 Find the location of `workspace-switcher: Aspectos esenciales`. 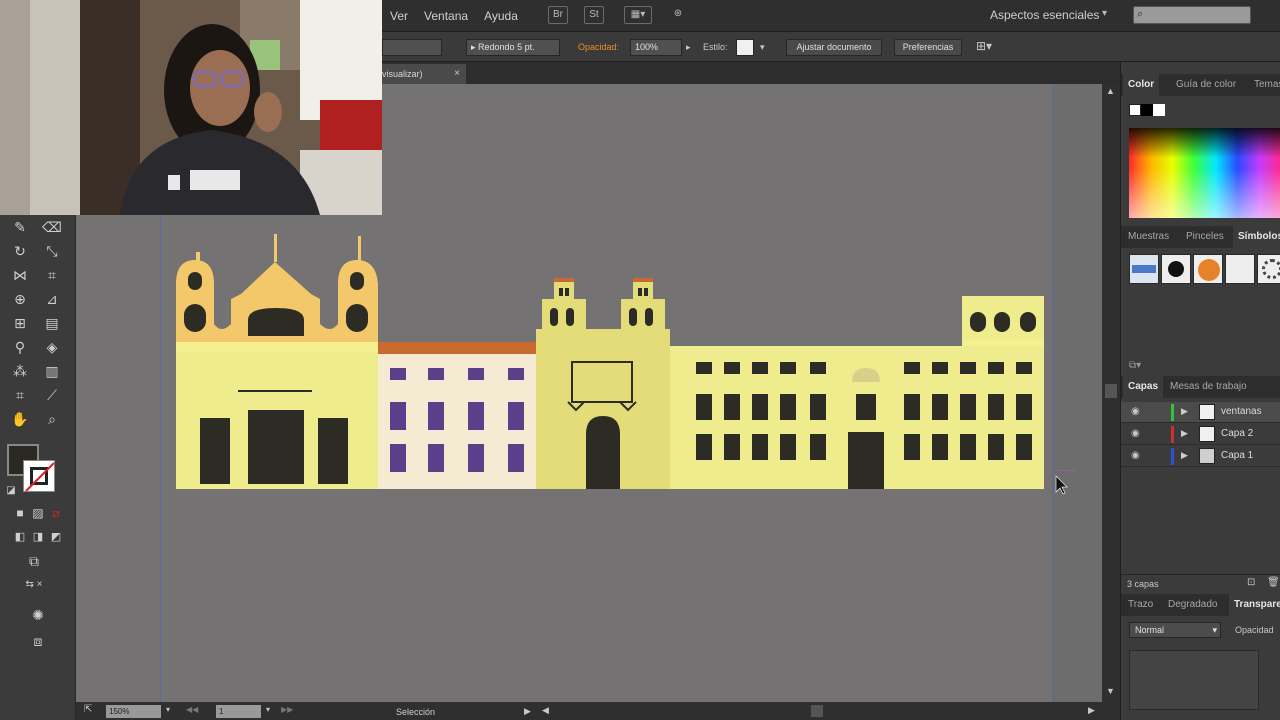

workspace-switcher: Aspectos esenciales is located at coordinates (1044, 15).